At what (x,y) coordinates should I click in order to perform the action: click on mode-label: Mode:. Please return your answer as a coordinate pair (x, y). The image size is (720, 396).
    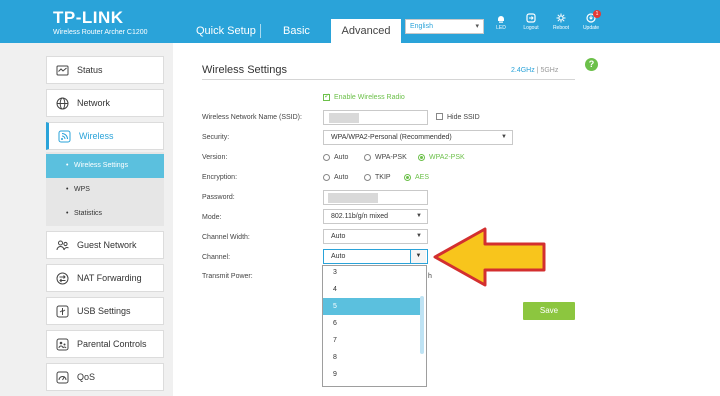
    Looking at the image, I should click on (212, 217).